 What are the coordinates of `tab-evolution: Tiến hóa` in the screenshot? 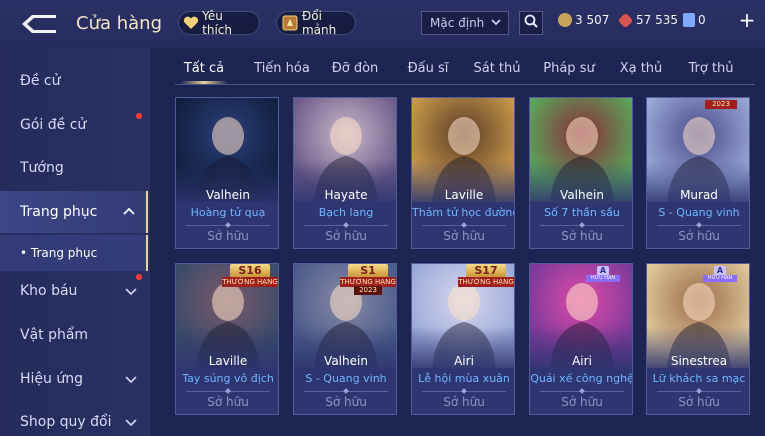 It's located at (282, 70).